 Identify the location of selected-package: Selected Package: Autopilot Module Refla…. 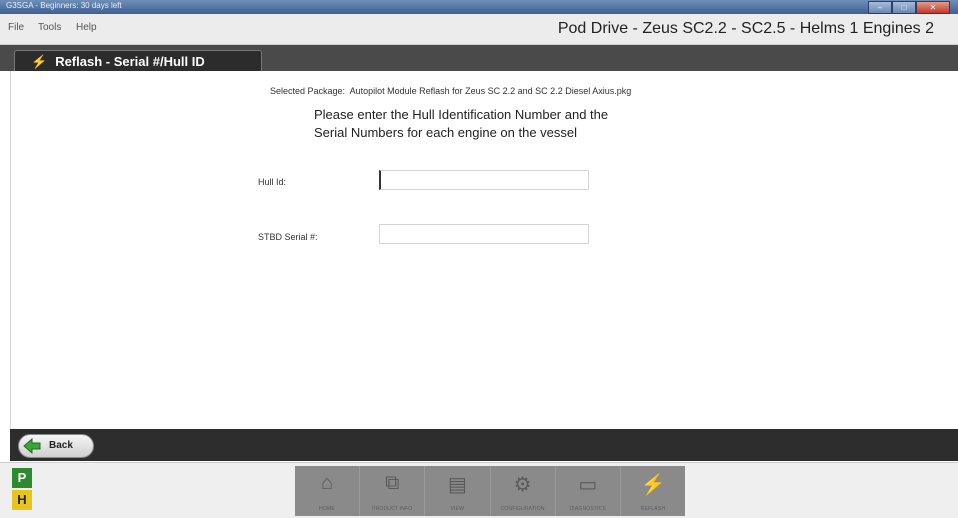
(450, 91).